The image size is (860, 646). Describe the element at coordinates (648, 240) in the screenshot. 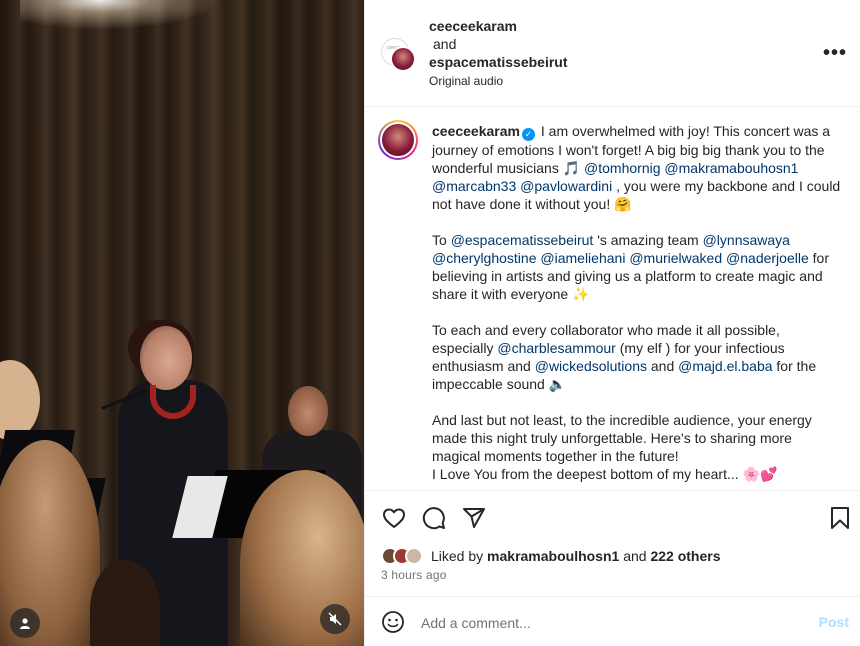

I see `caption-text-segment: 's amazing team` at that location.